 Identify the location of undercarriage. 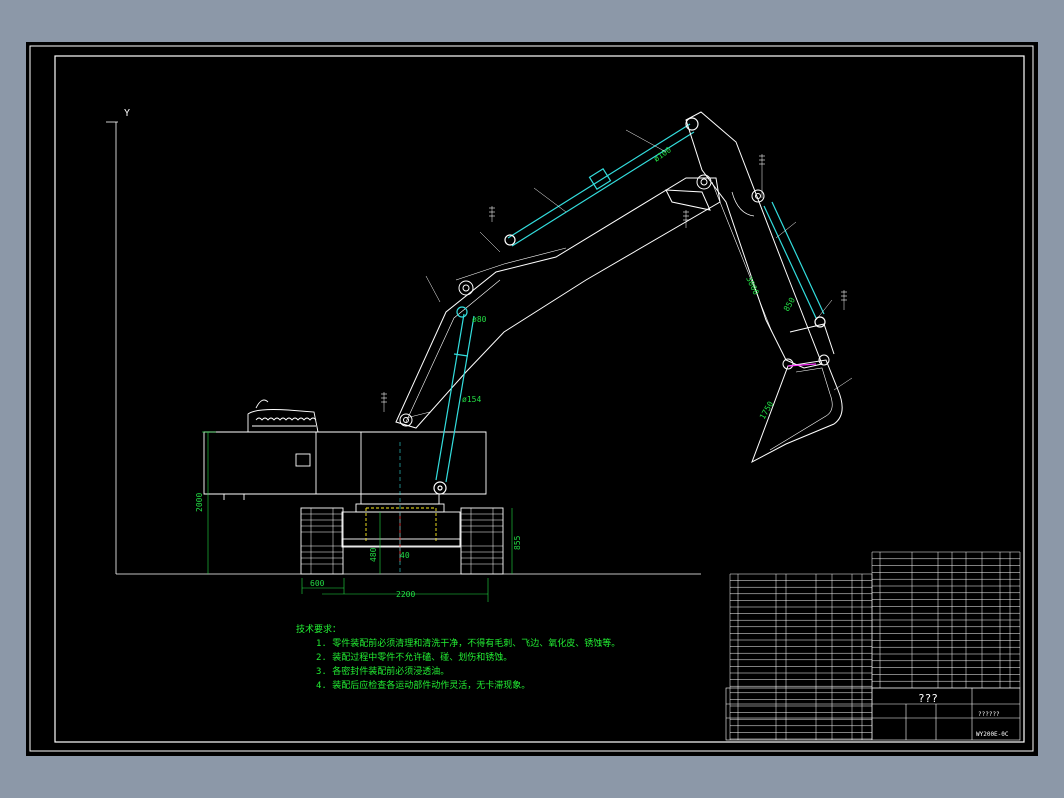
(402, 534).